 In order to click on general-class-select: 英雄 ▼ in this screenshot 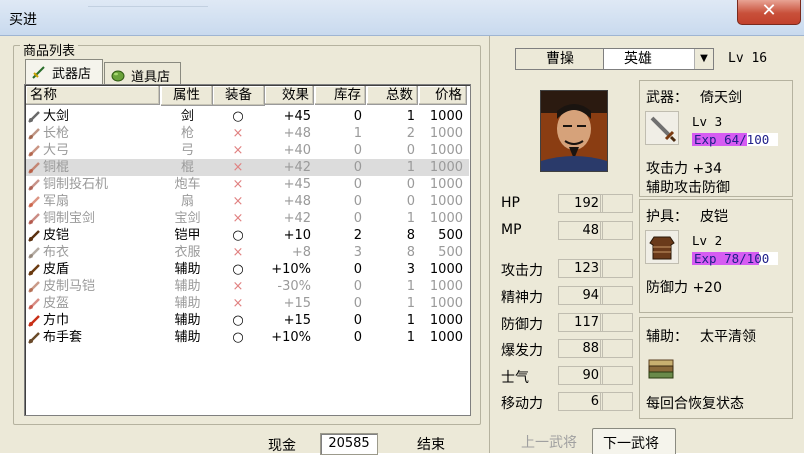, I will do `click(658, 59)`.